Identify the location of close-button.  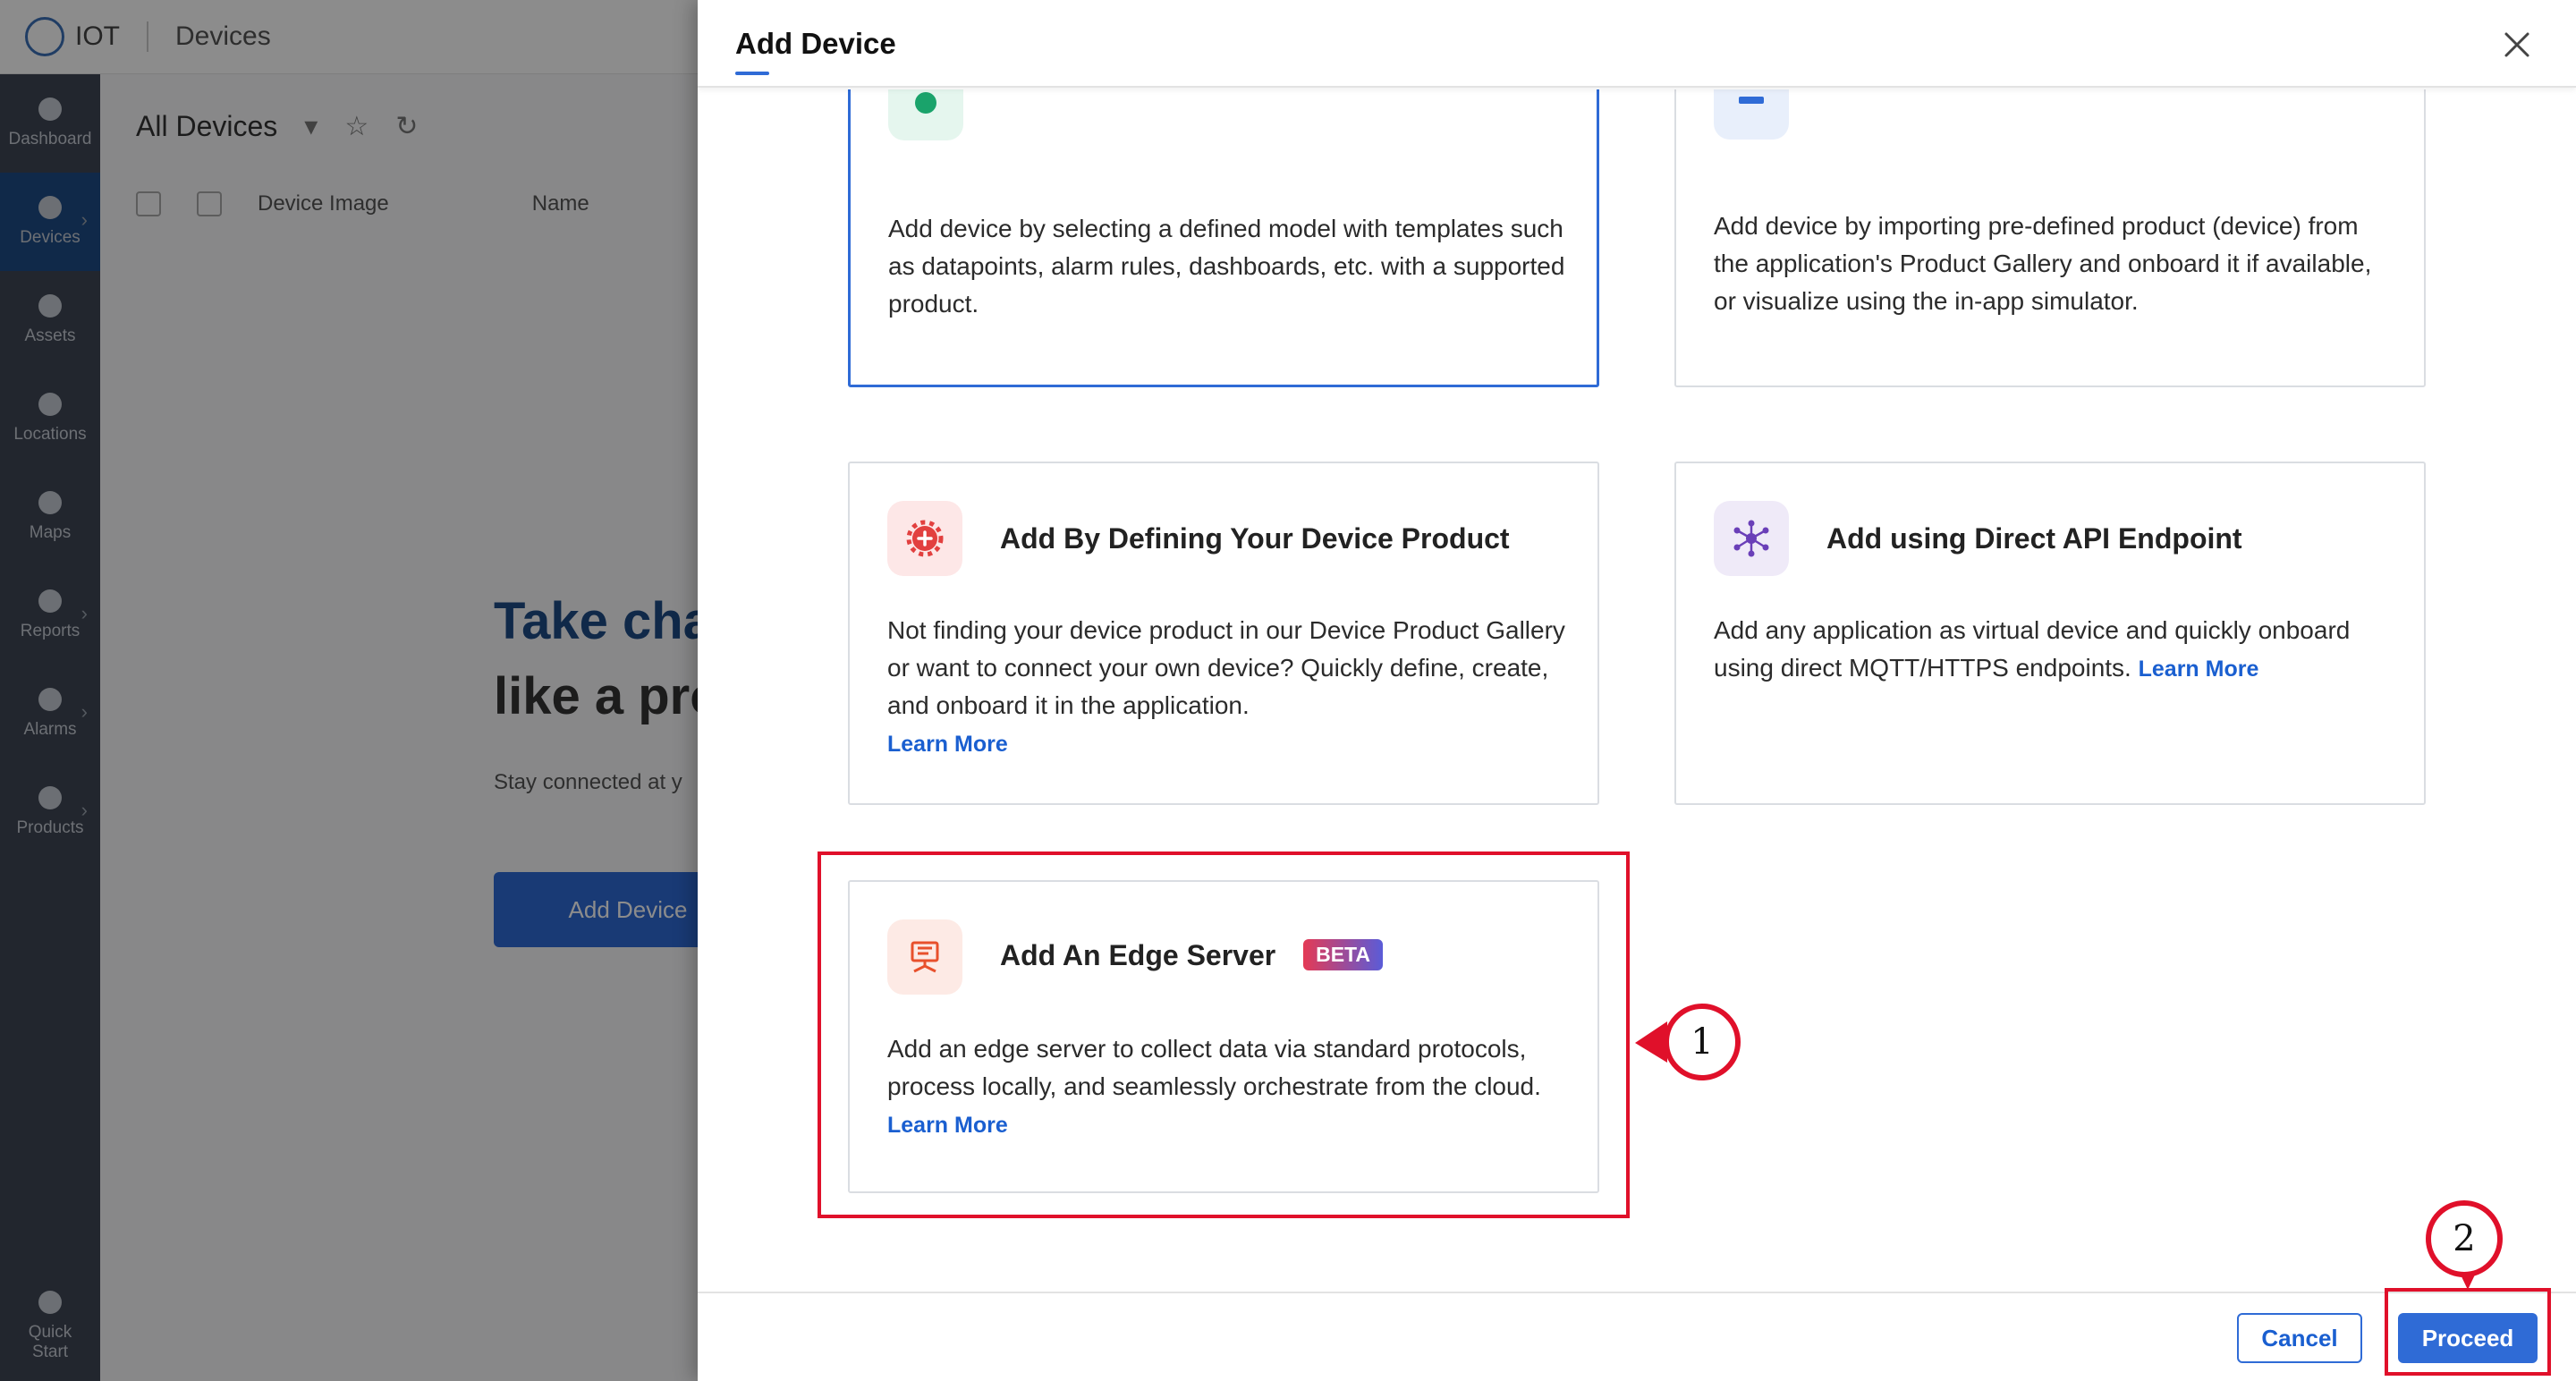
(2517, 44).